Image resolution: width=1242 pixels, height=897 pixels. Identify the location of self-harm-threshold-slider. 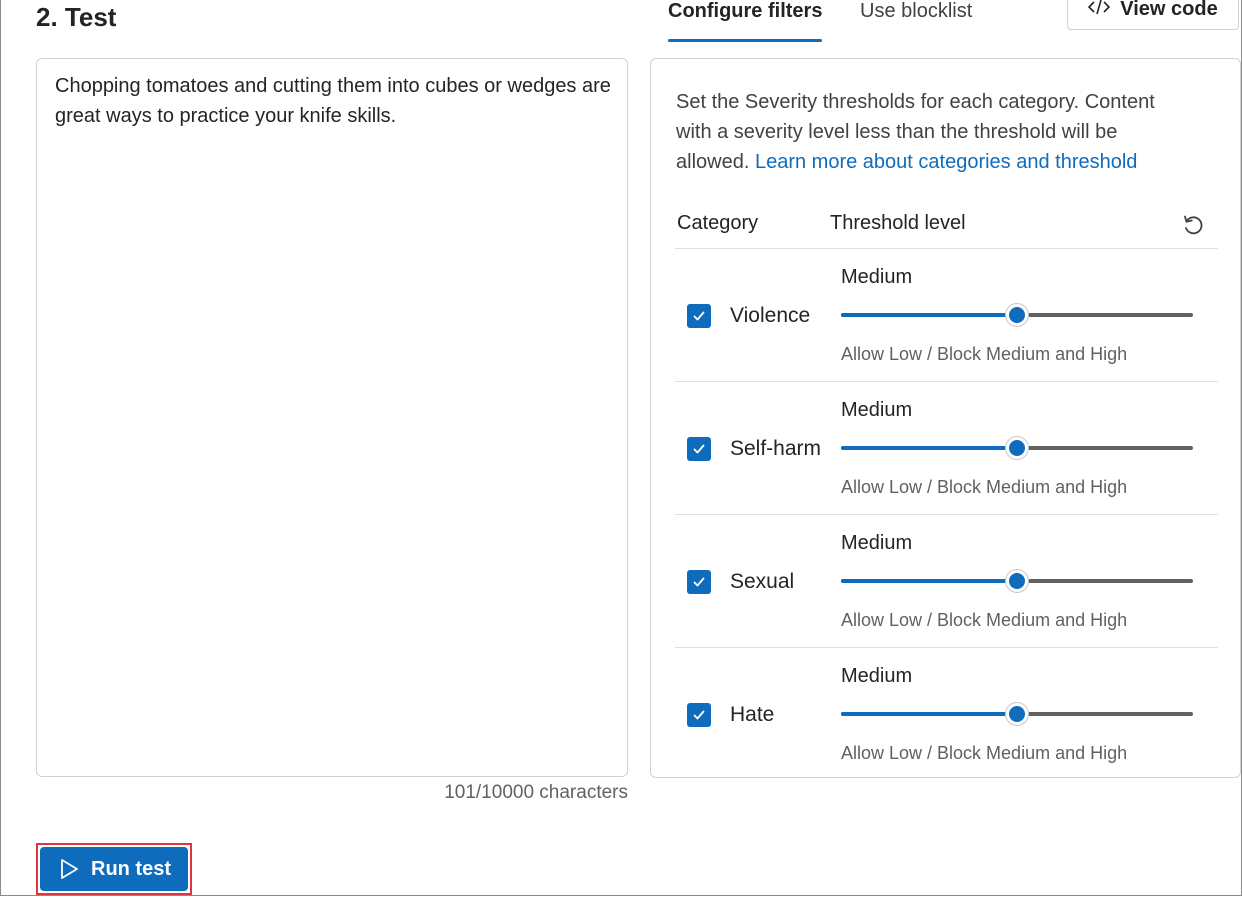
(1017, 448).